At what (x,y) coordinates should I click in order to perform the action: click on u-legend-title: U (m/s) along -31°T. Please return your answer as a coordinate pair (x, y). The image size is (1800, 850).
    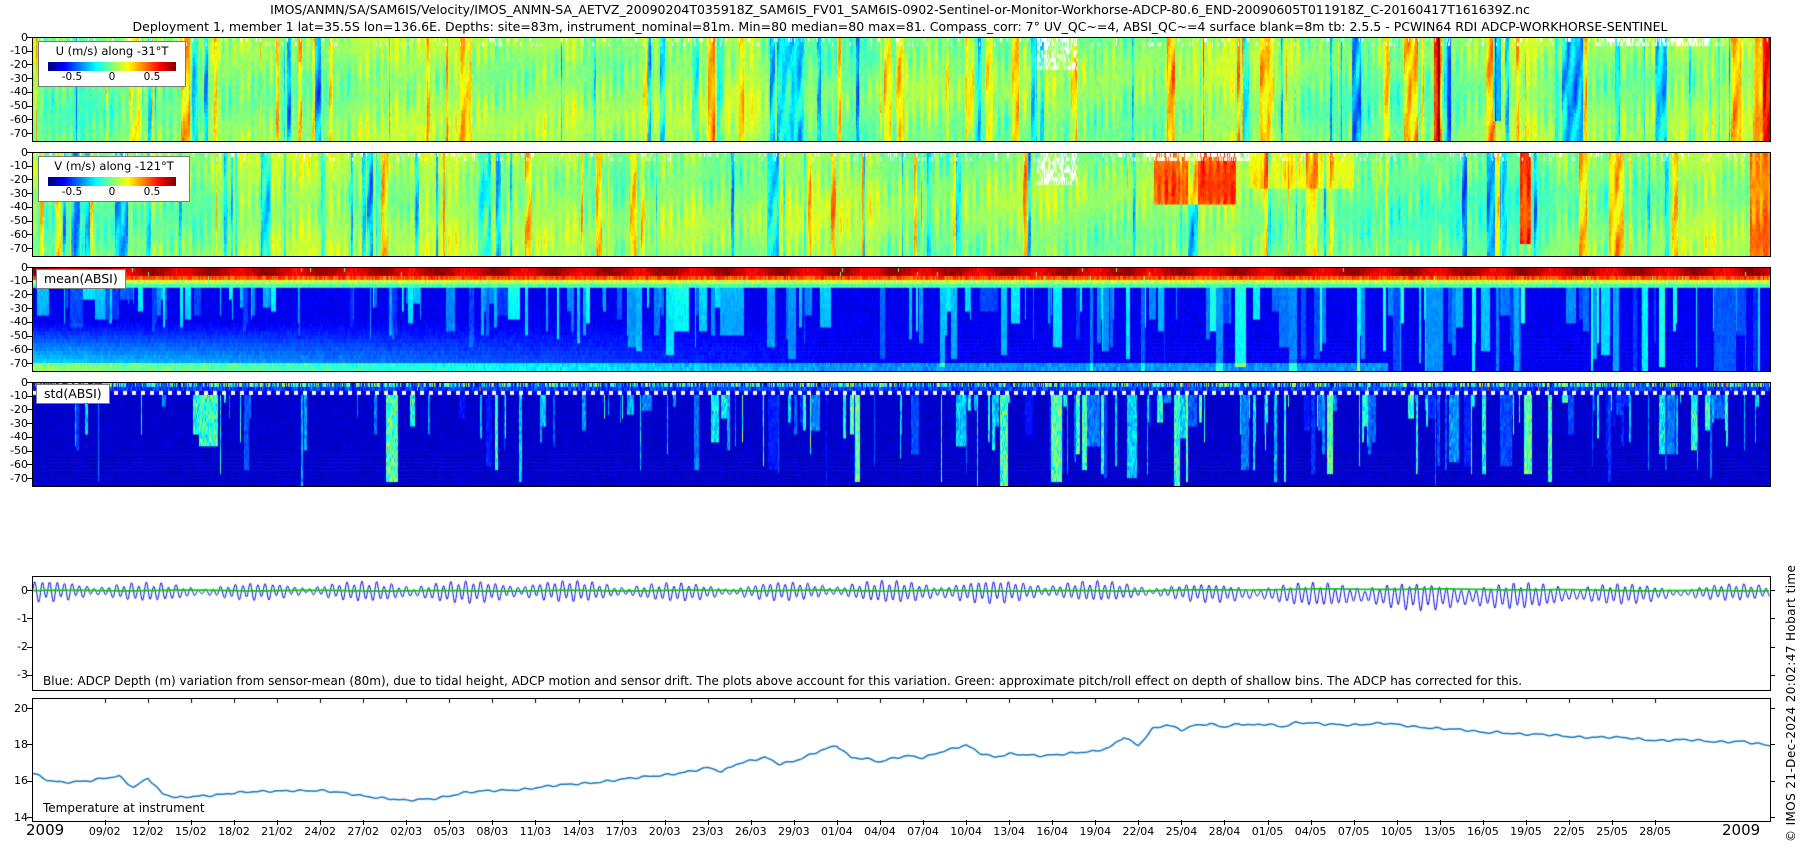
    Looking at the image, I should click on (112, 51).